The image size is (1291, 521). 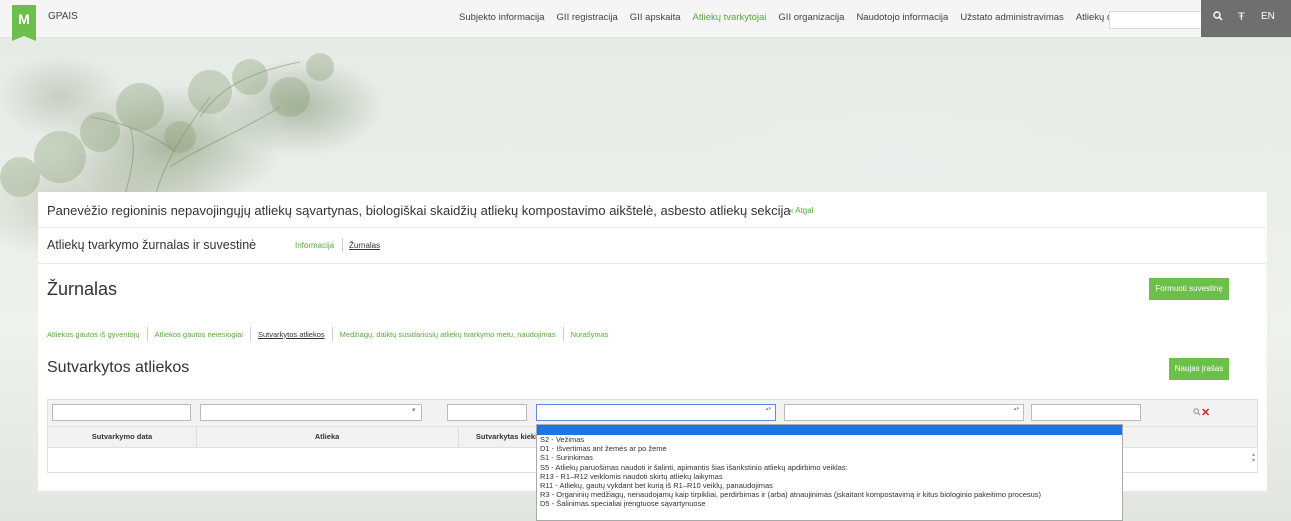 I want to click on background-tree-image, so click(x=167, y=135).